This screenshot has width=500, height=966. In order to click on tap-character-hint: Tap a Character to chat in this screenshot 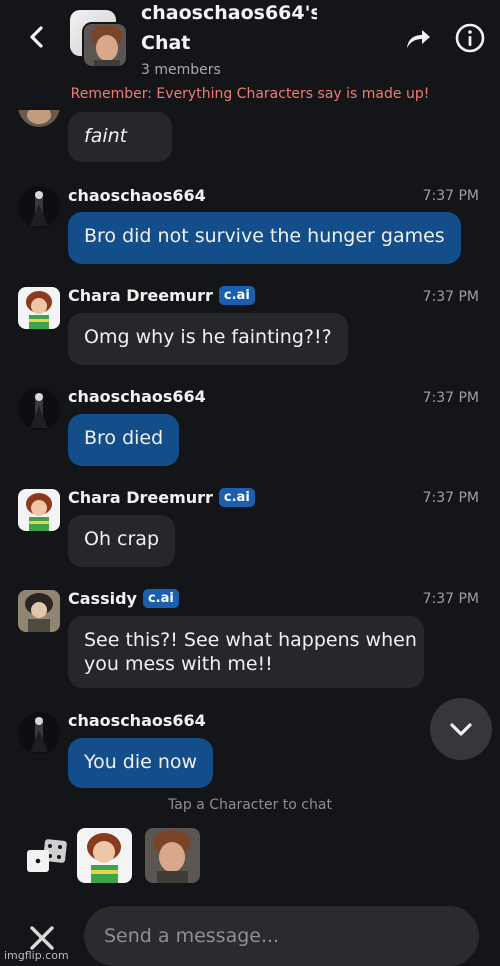, I will do `click(250, 805)`.